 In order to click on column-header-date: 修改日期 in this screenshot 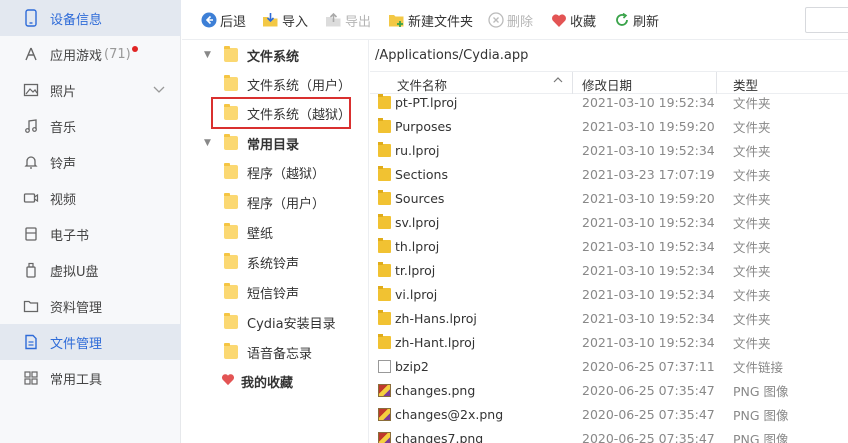, I will do `click(607, 84)`.